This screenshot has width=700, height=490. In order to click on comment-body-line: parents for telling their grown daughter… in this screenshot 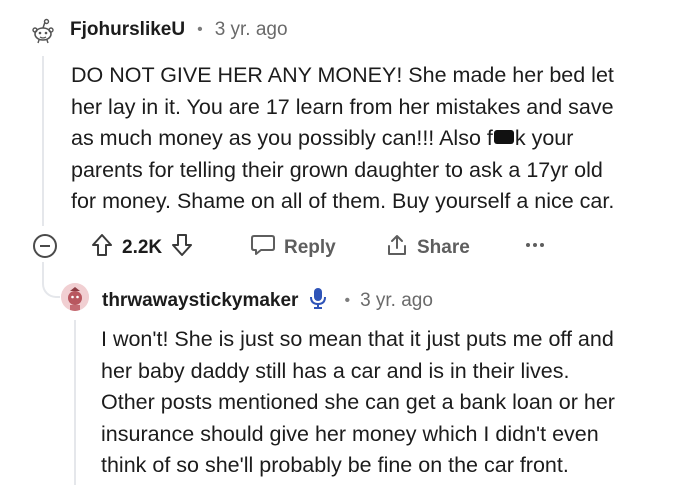, I will do `click(337, 169)`.